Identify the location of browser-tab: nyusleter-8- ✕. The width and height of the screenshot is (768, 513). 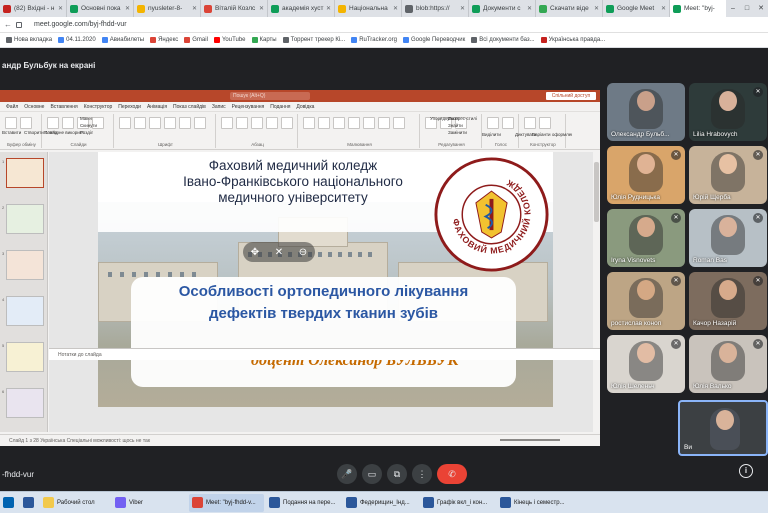
(167, 8).